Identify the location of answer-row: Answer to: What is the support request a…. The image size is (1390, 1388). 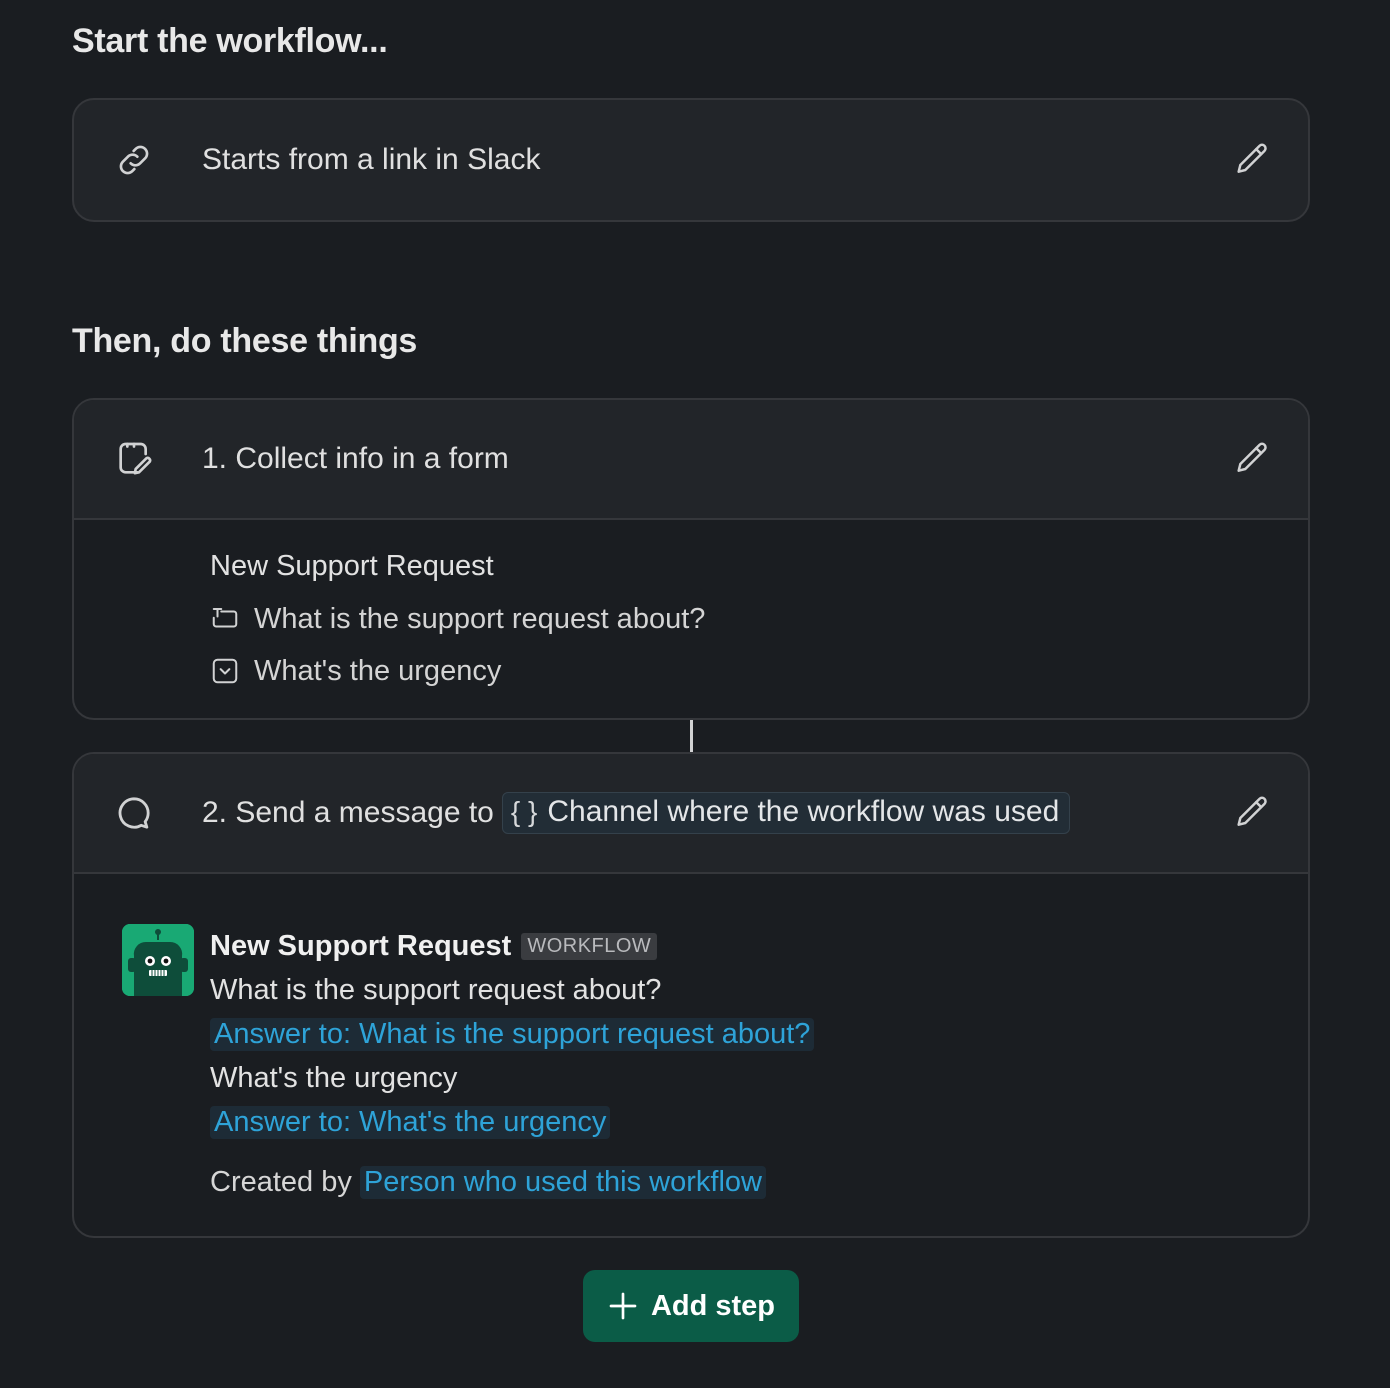
(735, 1034).